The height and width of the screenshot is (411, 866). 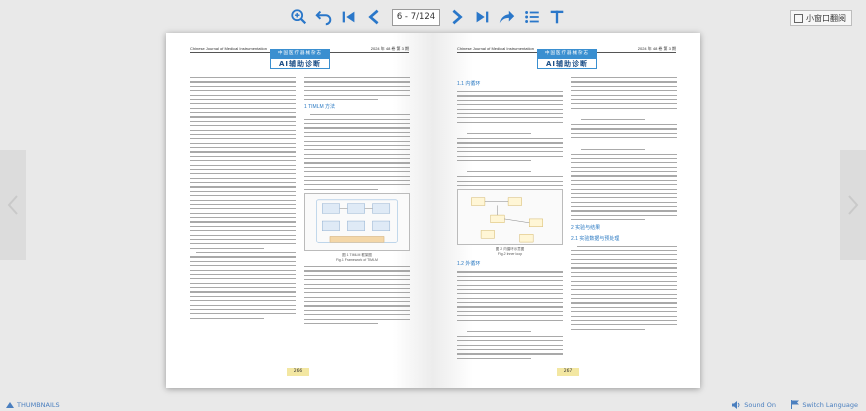 What do you see at coordinates (557, 17) in the screenshot?
I see `text-icon` at bounding box center [557, 17].